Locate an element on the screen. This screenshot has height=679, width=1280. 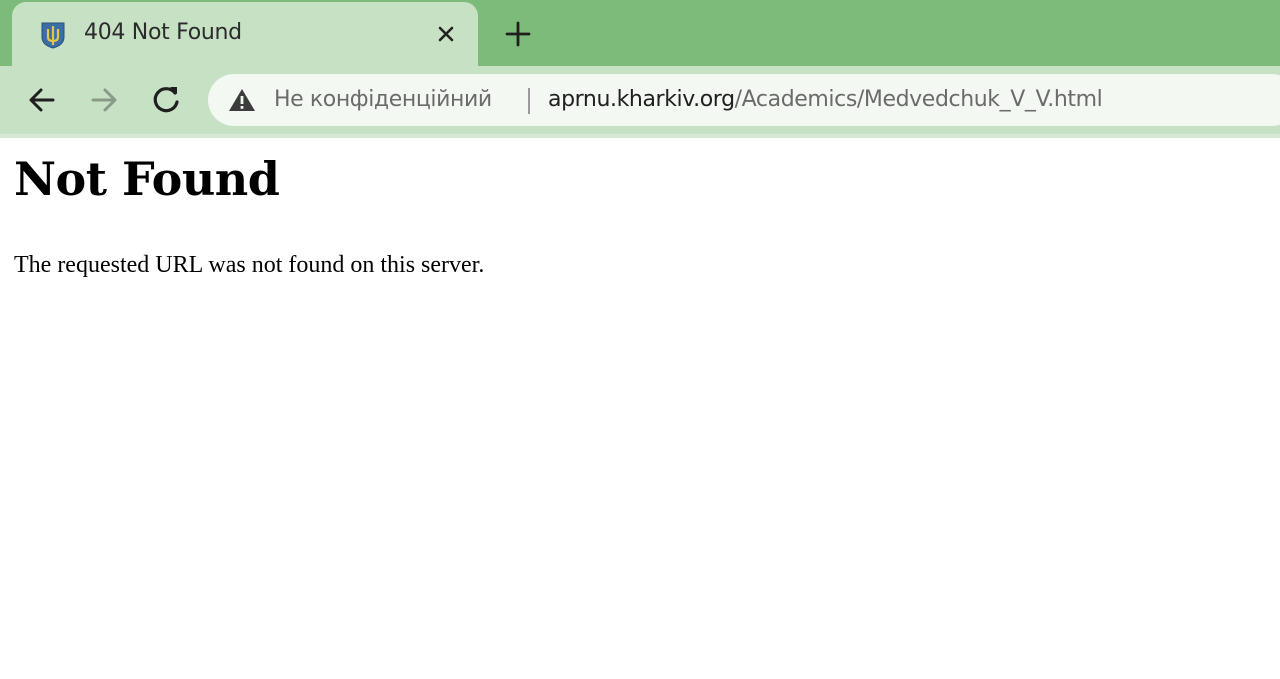
coat-of-arms-icon is located at coordinates (53, 35).